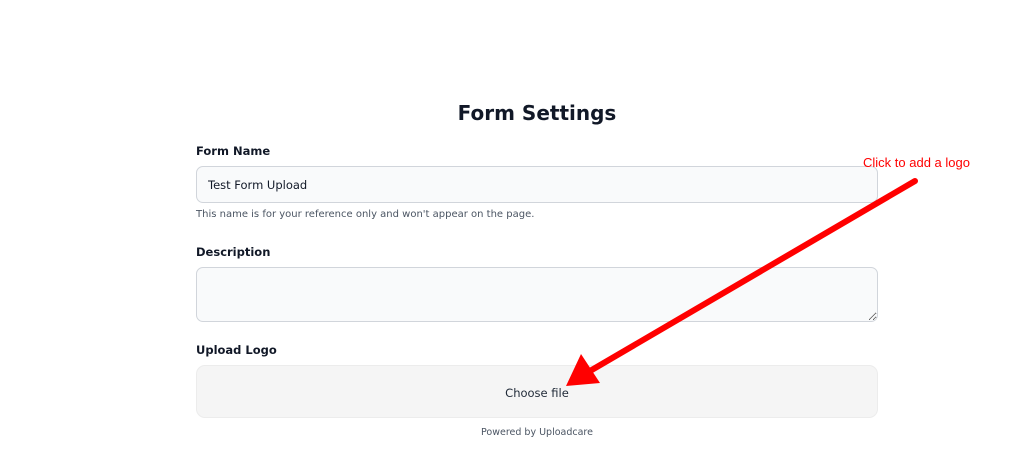 Image resolution: width=1024 pixels, height=462 pixels. I want to click on description-label: Description, so click(233, 252).